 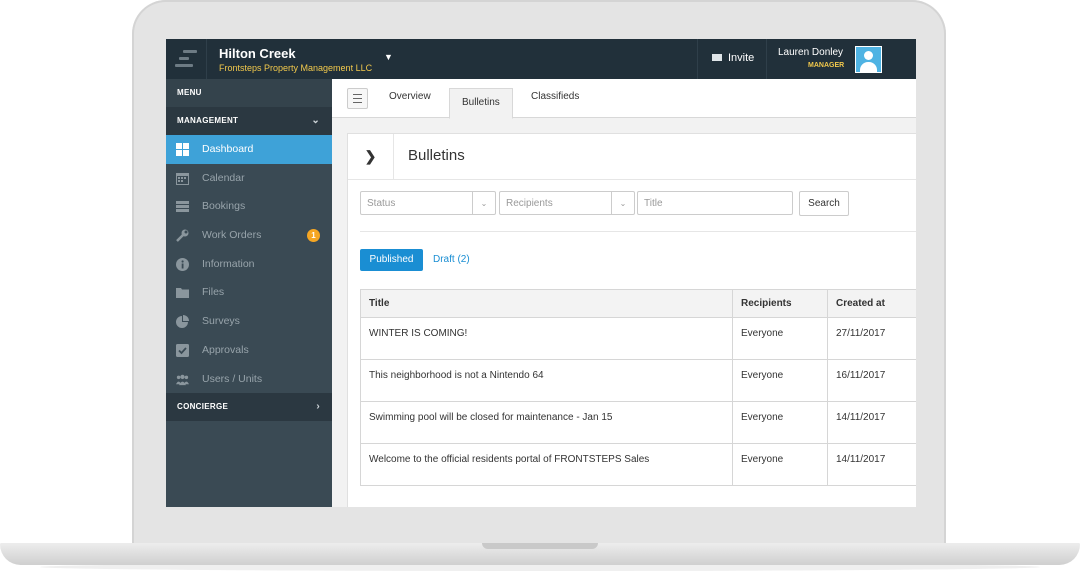 What do you see at coordinates (208, 120) in the screenshot?
I see `management-label: MANAGEMENT` at bounding box center [208, 120].